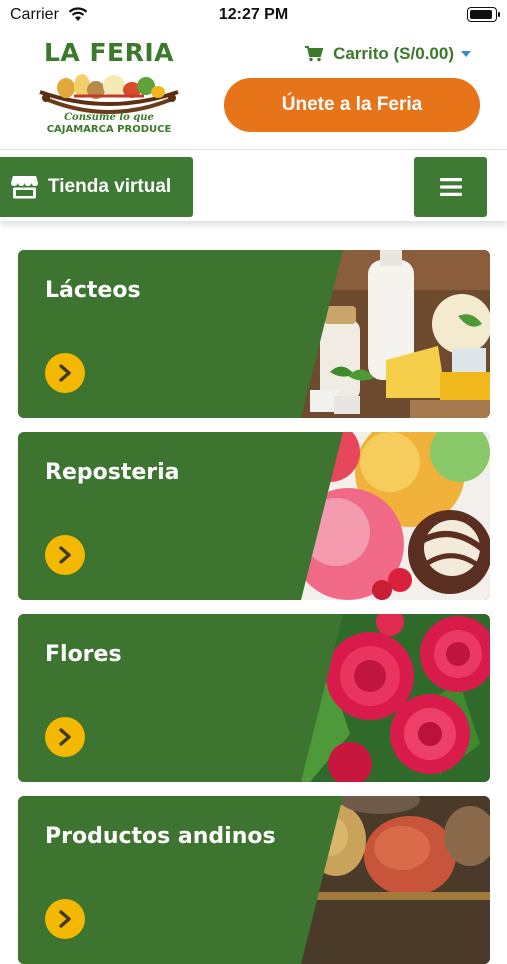 This screenshot has height=964, width=507. I want to click on store-icon, so click(24, 187).